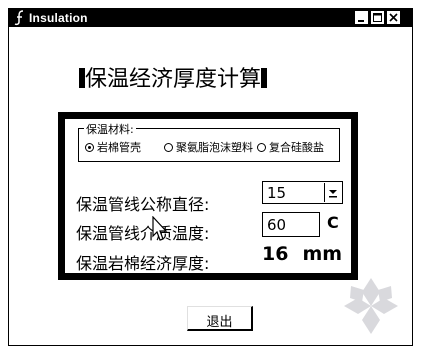 The width and height of the screenshot is (421, 350). I want to click on radio-rock-wool: 岩棉管壳, so click(113, 147).